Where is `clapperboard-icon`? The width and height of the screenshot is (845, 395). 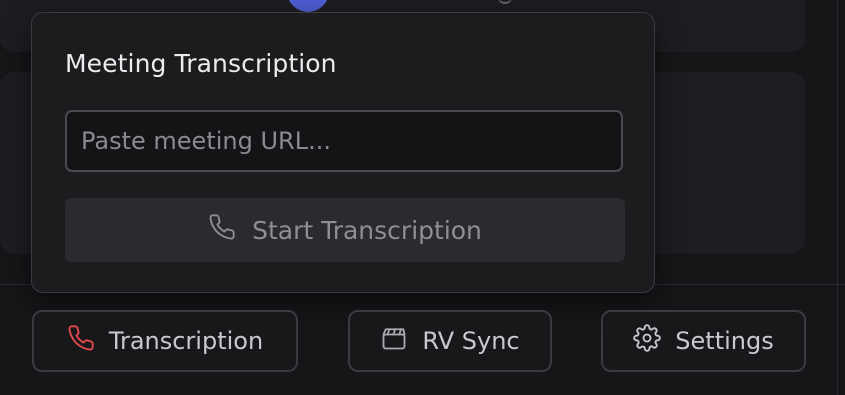
clapperboard-icon is located at coordinates (394, 341).